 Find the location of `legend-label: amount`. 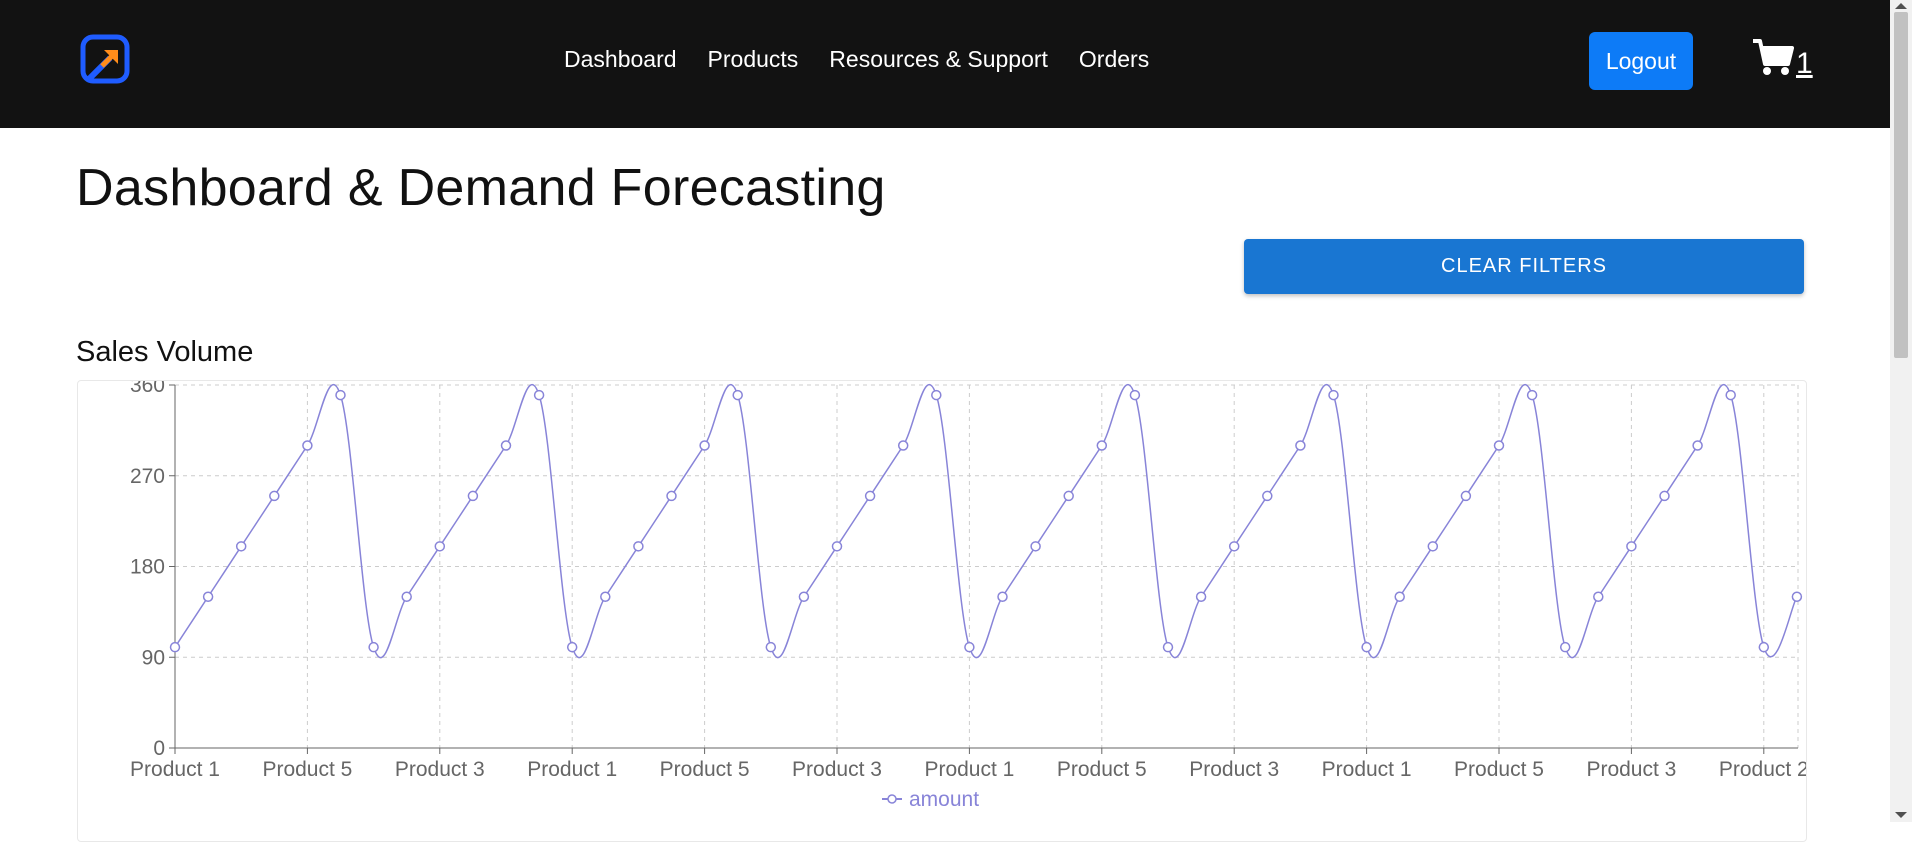

legend-label: amount is located at coordinates (944, 799).